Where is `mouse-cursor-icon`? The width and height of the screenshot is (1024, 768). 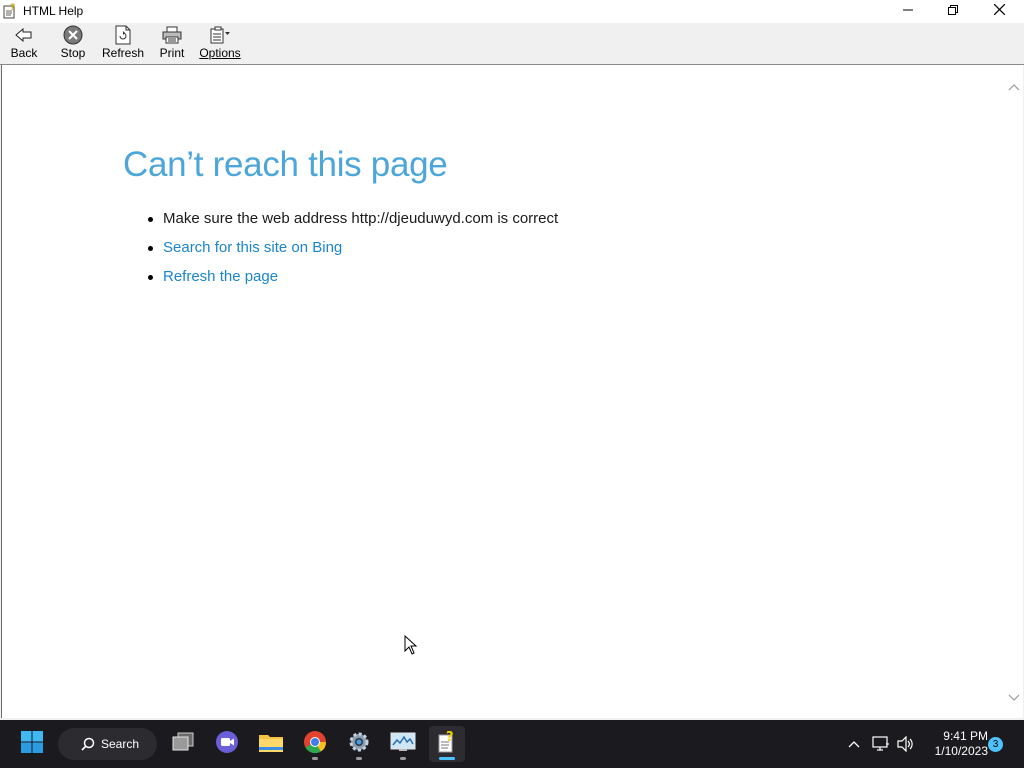
mouse-cursor-icon is located at coordinates (411, 645).